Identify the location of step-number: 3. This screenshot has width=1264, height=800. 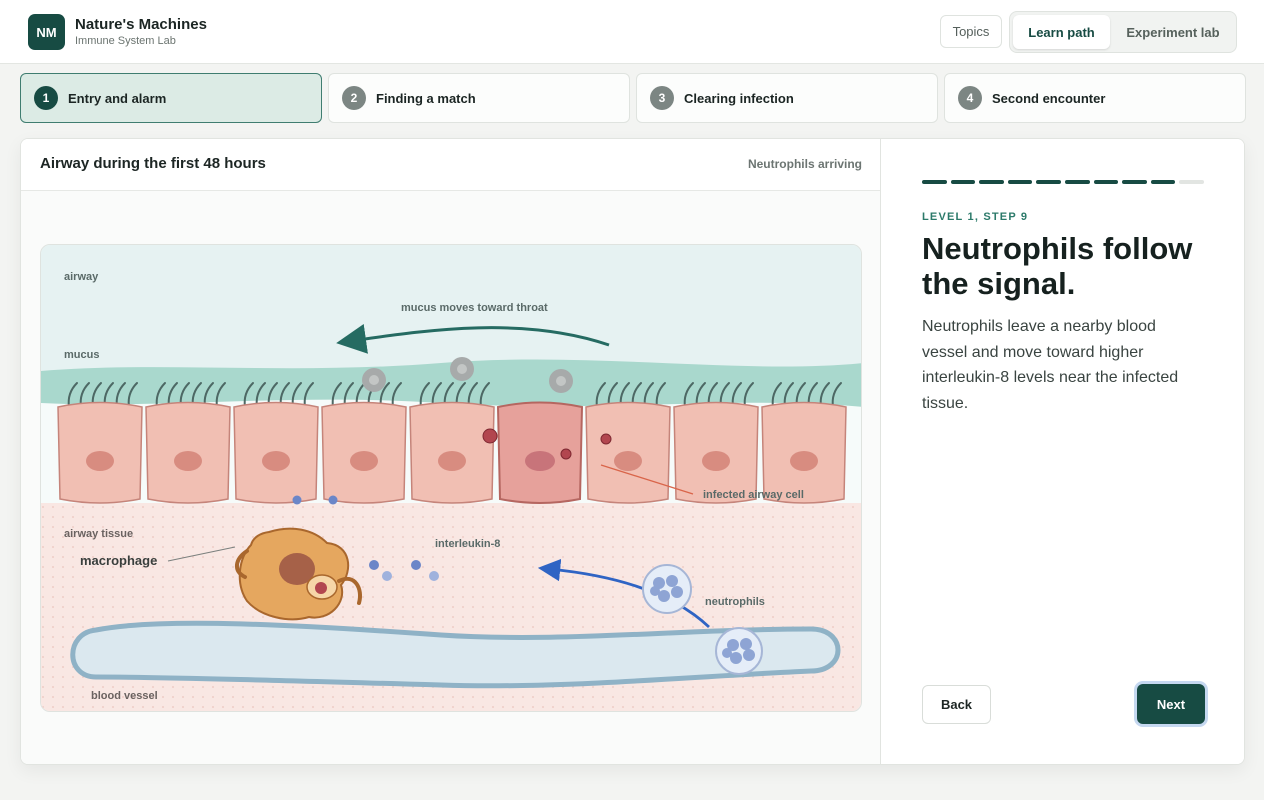
(662, 98).